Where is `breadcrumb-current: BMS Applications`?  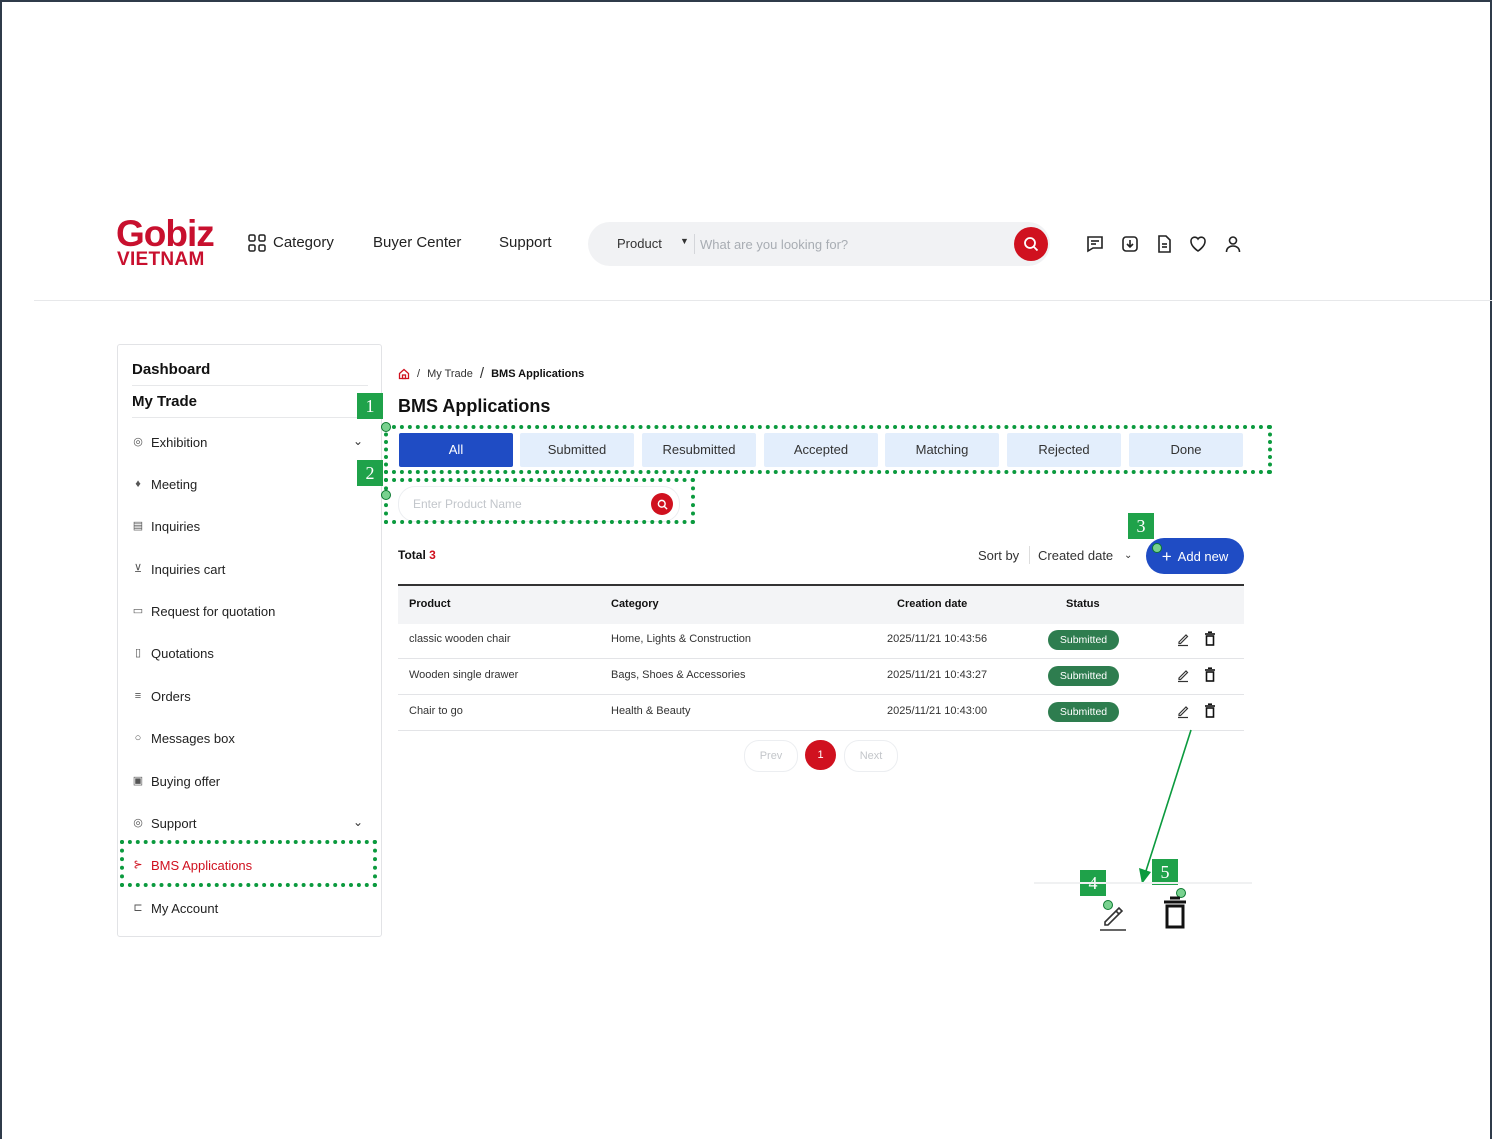
breadcrumb-current: BMS Applications is located at coordinates (538, 373).